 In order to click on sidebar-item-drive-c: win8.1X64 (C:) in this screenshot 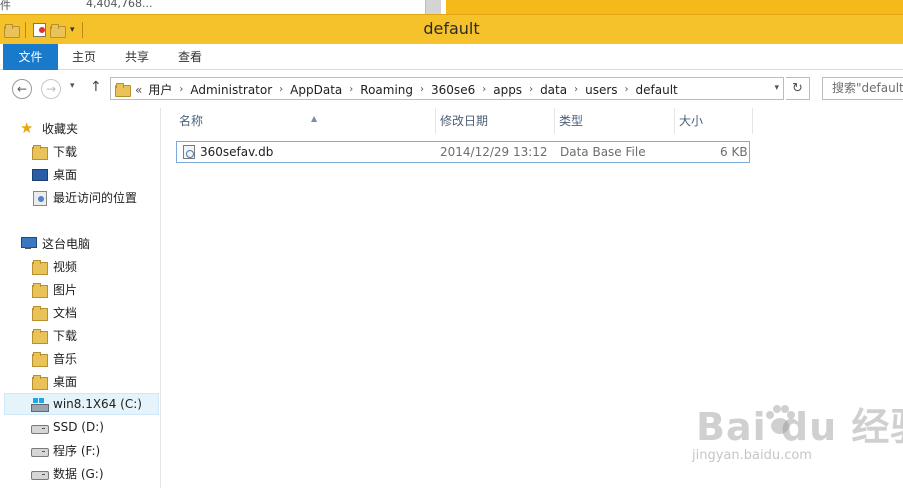, I will do `click(81, 404)`.